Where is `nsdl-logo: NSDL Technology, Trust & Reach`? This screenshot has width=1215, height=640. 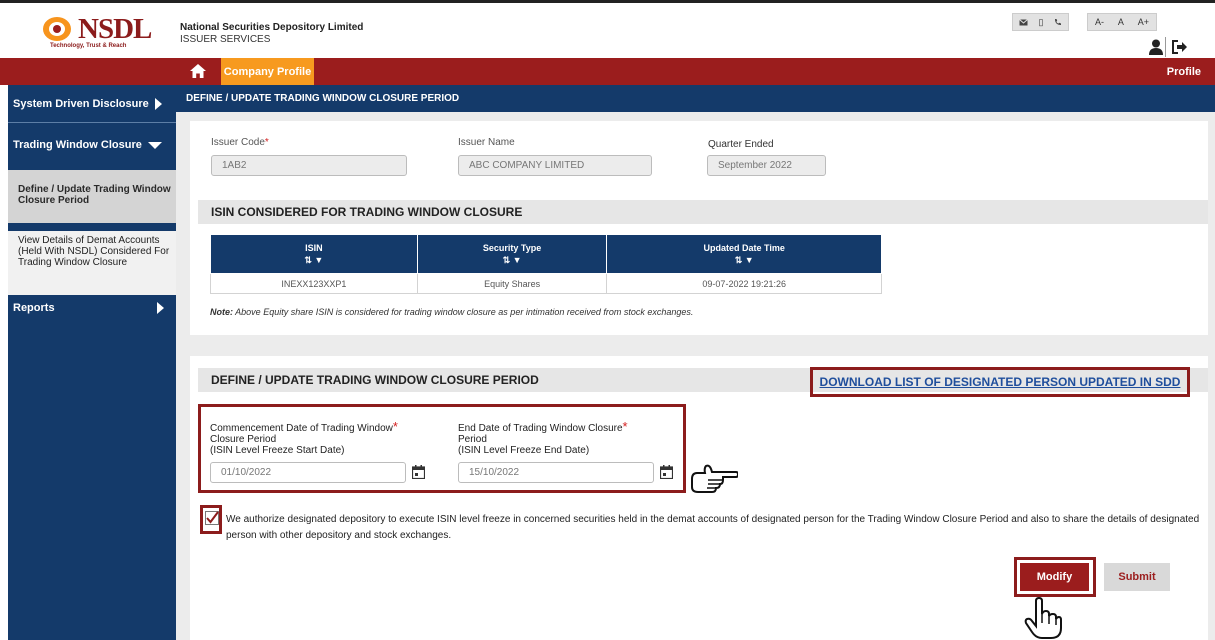
nsdl-logo: NSDL Technology, Trust & Reach is located at coordinates (103, 34).